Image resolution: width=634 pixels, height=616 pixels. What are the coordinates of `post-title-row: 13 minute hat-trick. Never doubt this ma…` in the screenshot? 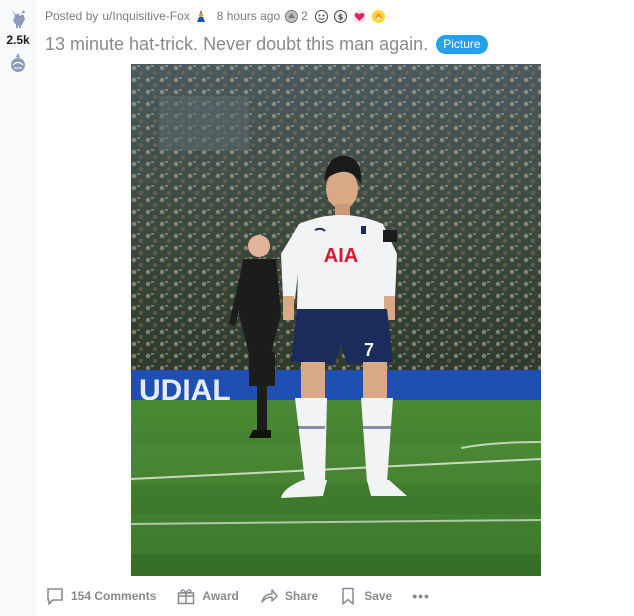 It's located at (266, 44).